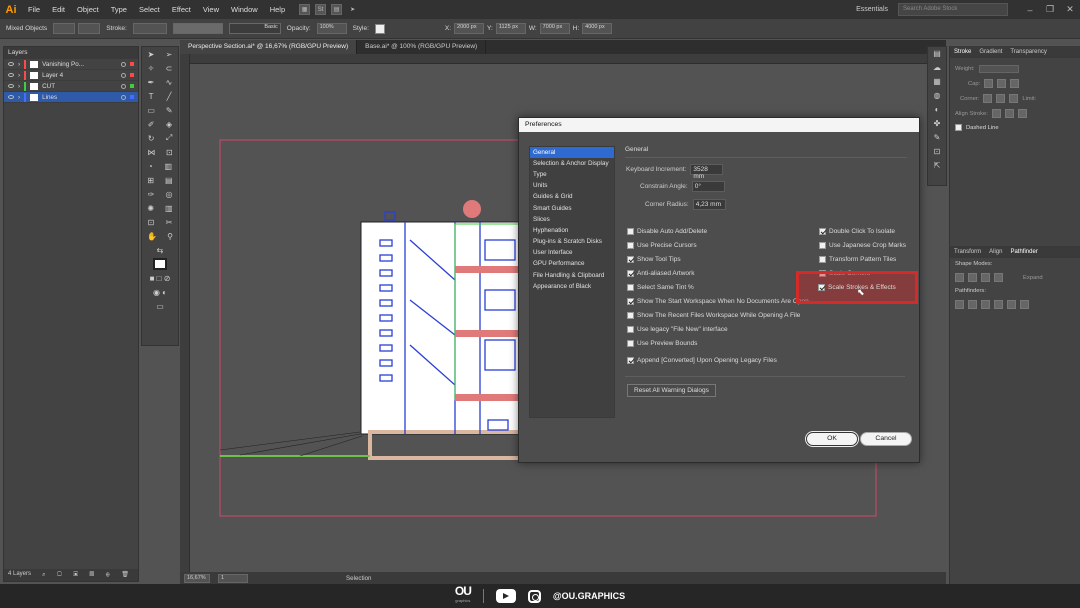  I want to click on bevel-join-icon, so click(1014, 98).